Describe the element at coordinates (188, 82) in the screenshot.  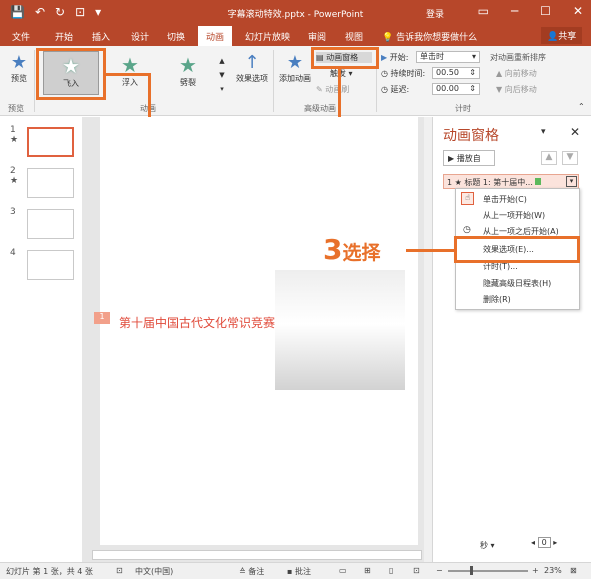
I see `split-label: 劈裂` at that location.